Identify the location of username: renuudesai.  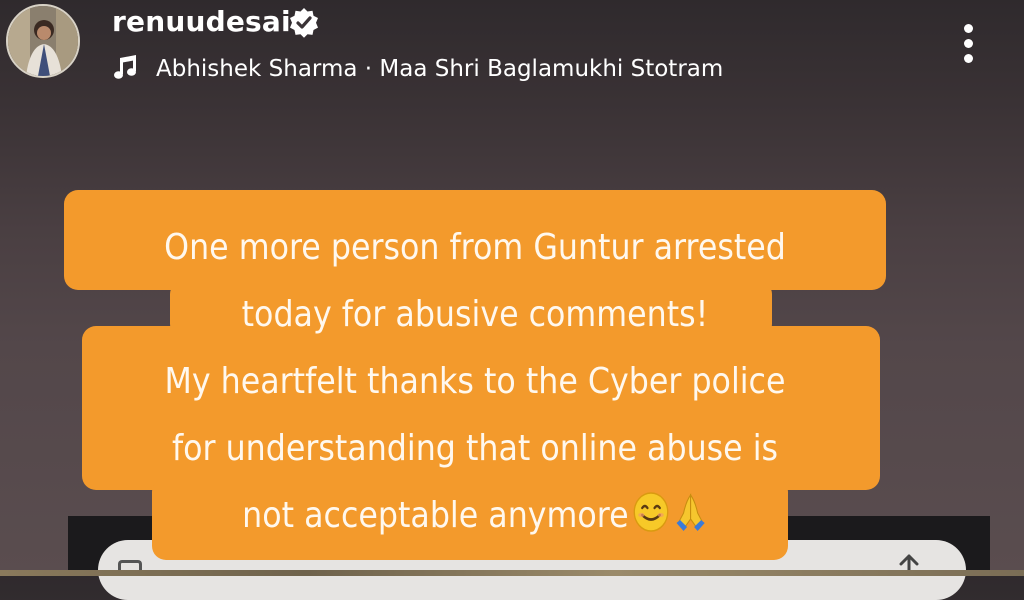
(201, 22).